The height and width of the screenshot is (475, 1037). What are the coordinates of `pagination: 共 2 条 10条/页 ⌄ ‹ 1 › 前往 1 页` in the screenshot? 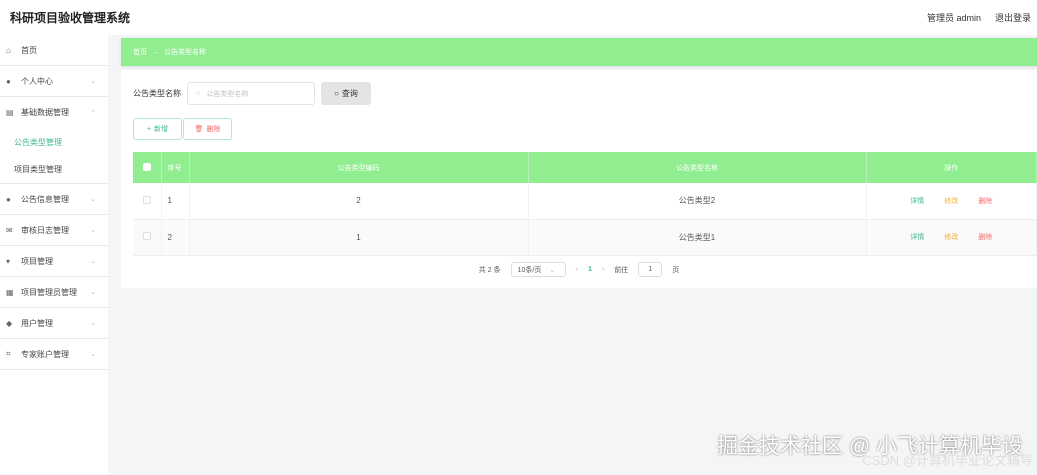 It's located at (579, 269).